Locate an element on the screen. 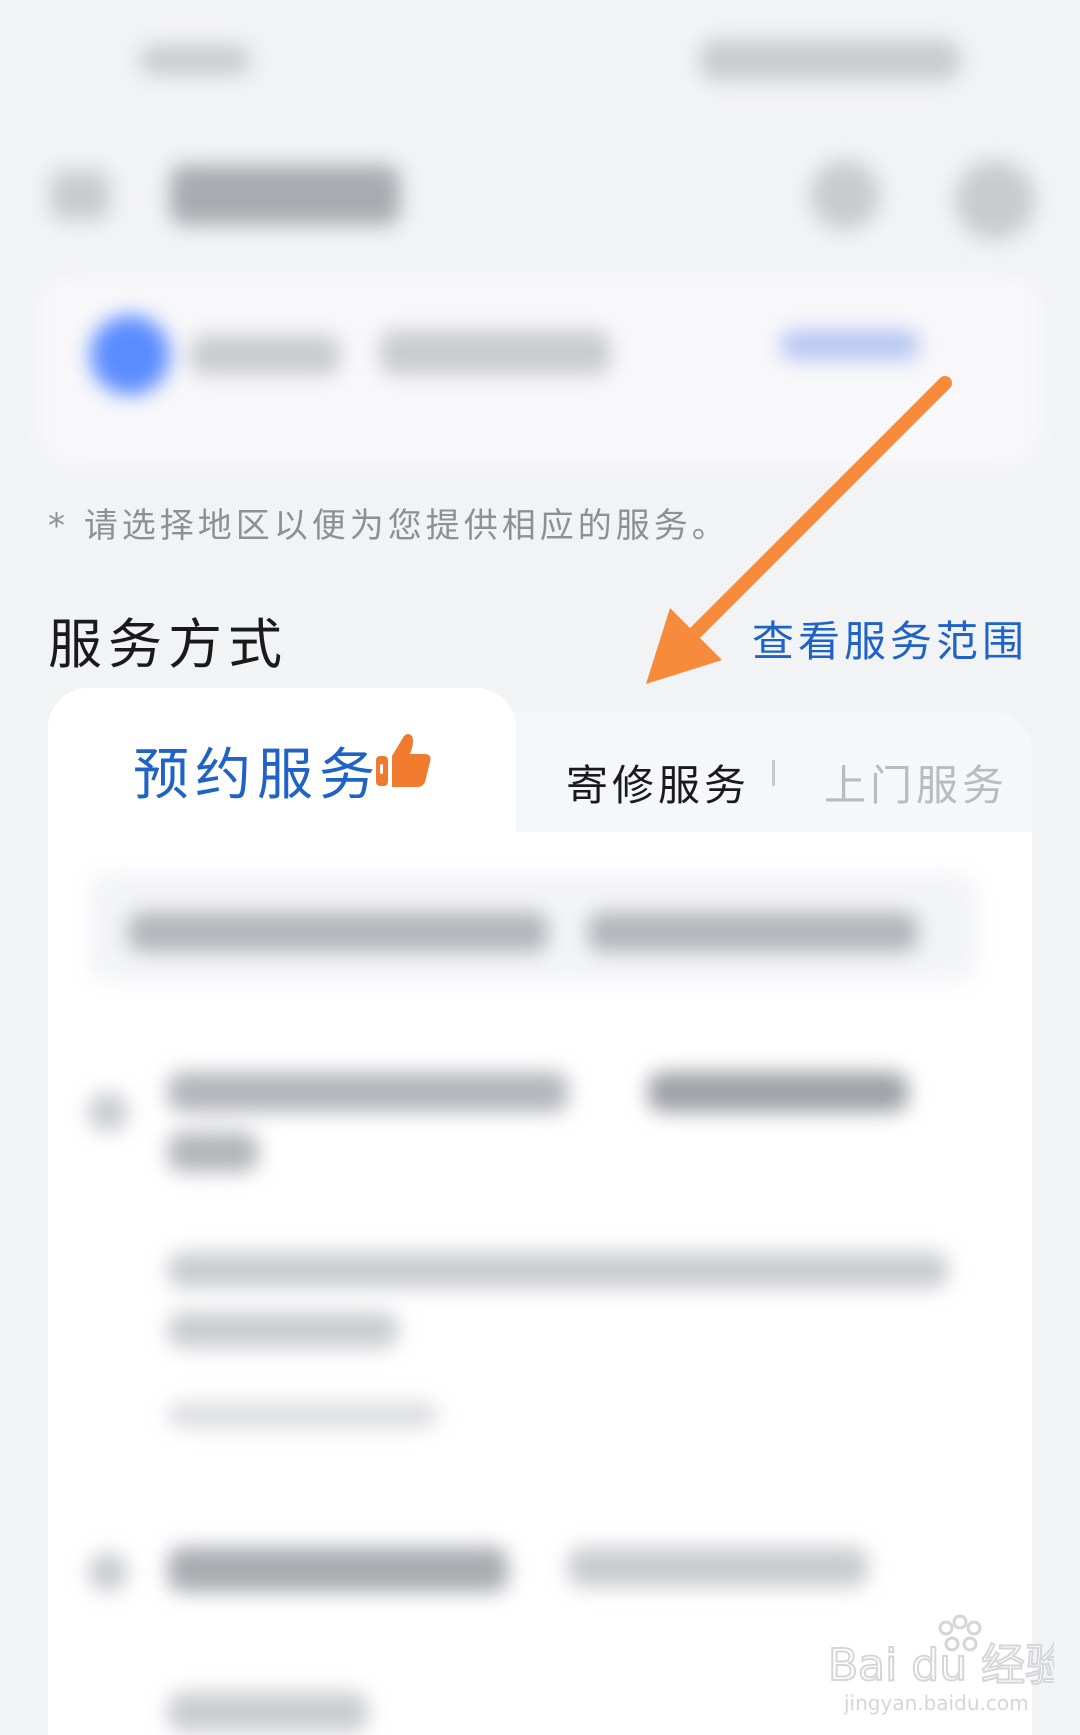 This screenshot has width=1080, height=1735. watermark-url: jingyan.baidu.com is located at coordinates (936, 1703).